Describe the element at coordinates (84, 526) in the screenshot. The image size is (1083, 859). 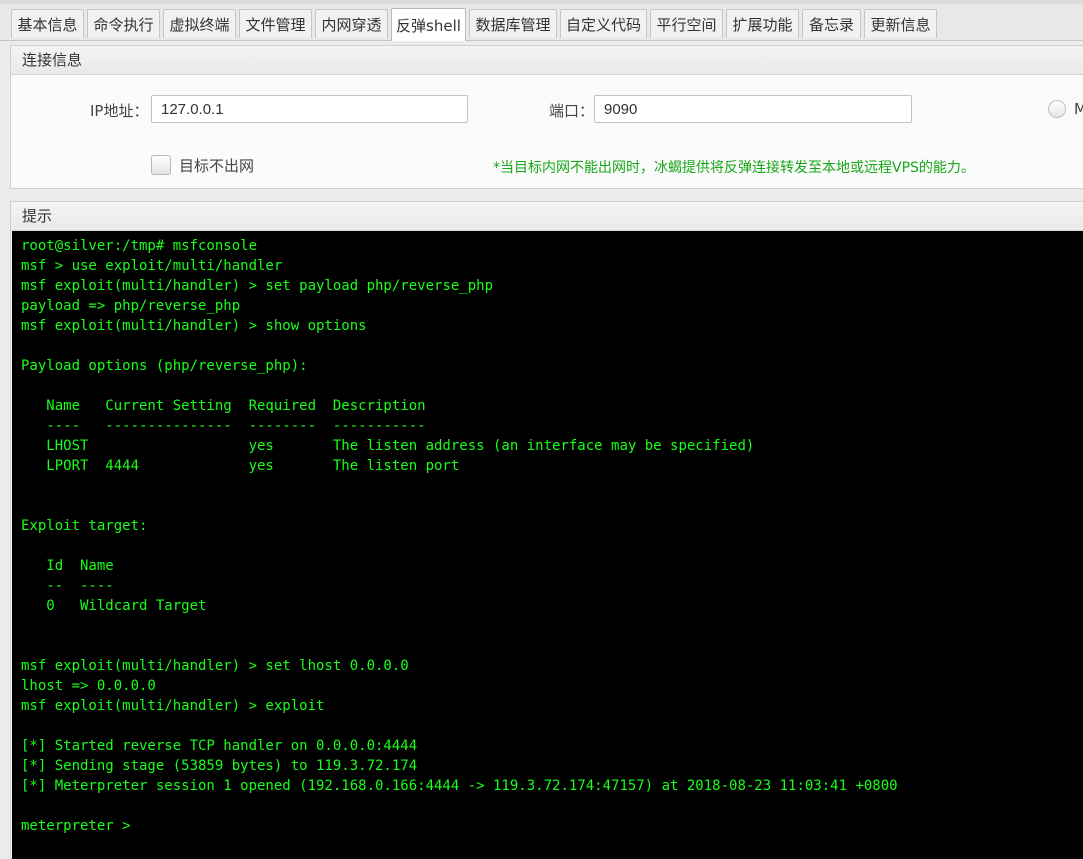
I see `terminal-line: Exploit target:` at that location.